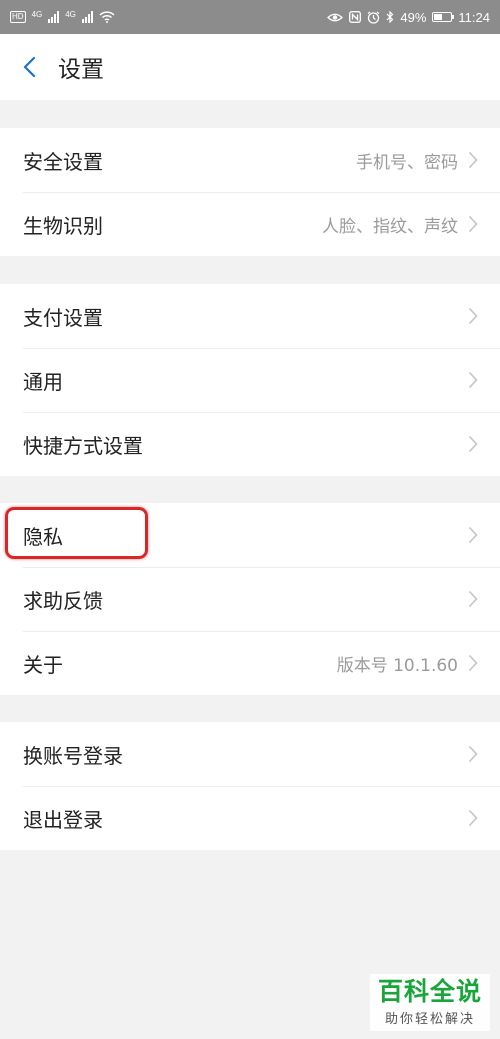  What do you see at coordinates (429, 1019) in the screenshot?
I see `watermark-subtitle: 助你轻松解决` at bounding box center [429, 1019].